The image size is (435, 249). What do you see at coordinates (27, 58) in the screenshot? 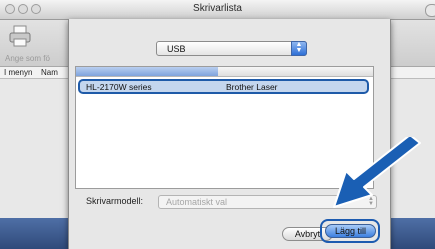
I see `default-printer-label: Ange som fö` at bounding box center [27, 58].